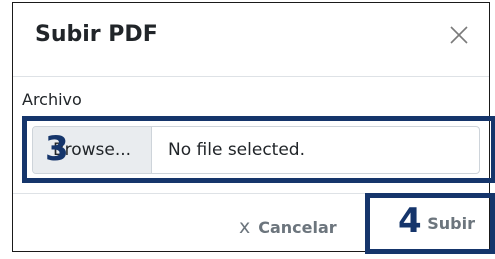 The image size is (495, 259). I want to click on file-field-label: Archivo, so click(52, 99).